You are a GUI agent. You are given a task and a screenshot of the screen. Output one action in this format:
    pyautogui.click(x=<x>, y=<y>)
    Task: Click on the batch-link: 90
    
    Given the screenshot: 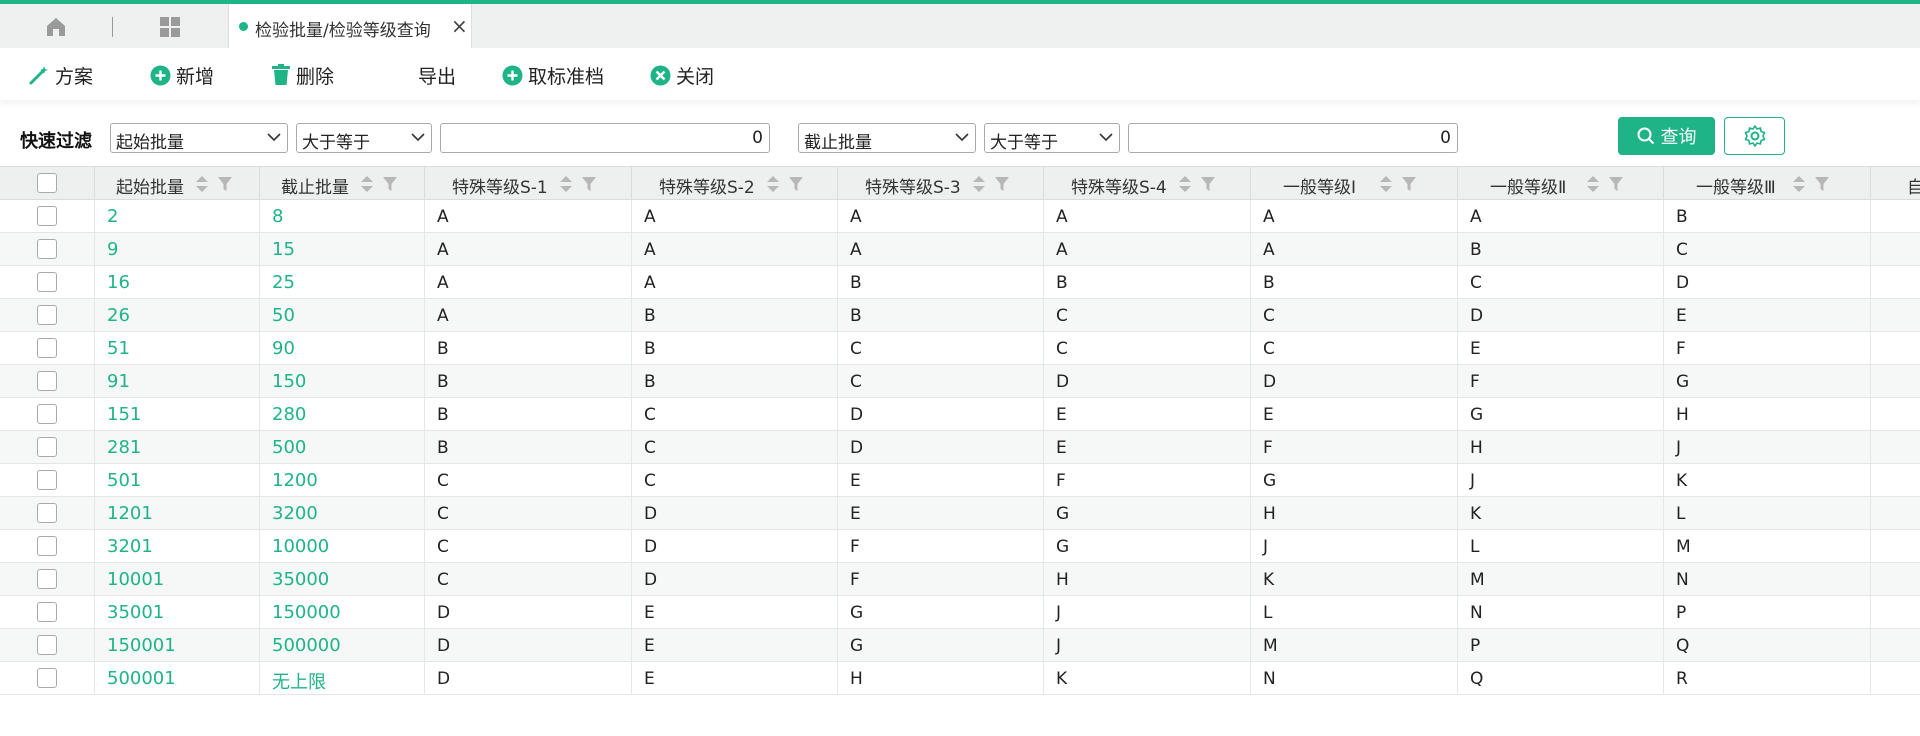 What is the action you would take?
    pyautogui.click(x=283, y=348)
    